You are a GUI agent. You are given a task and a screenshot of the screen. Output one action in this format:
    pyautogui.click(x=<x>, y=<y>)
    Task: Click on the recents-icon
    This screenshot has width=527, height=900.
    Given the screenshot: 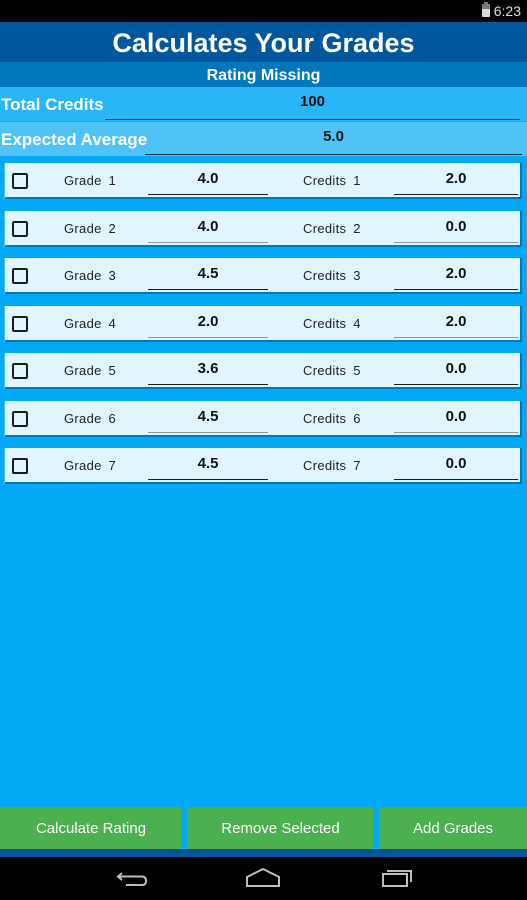 What is the action you would take?
    pyautogui.click(x=397, y=878)
    